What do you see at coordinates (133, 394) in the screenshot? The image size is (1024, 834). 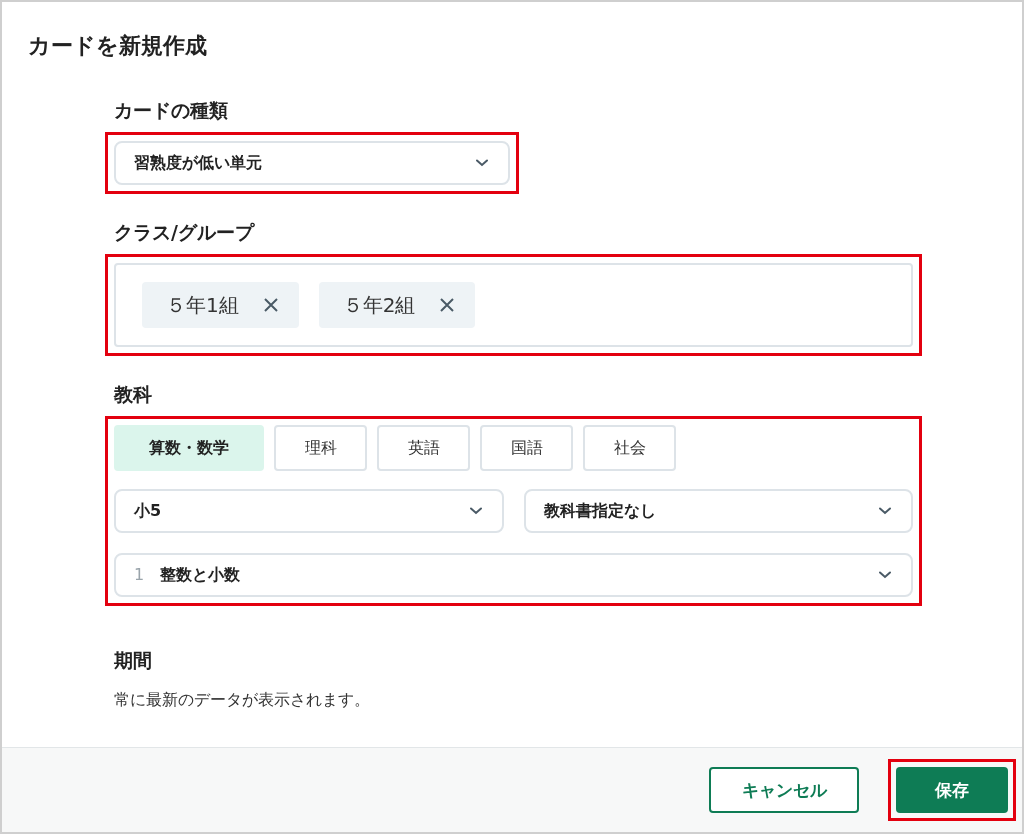 I see `section-label: 教科` at bounding box center [133, 394].